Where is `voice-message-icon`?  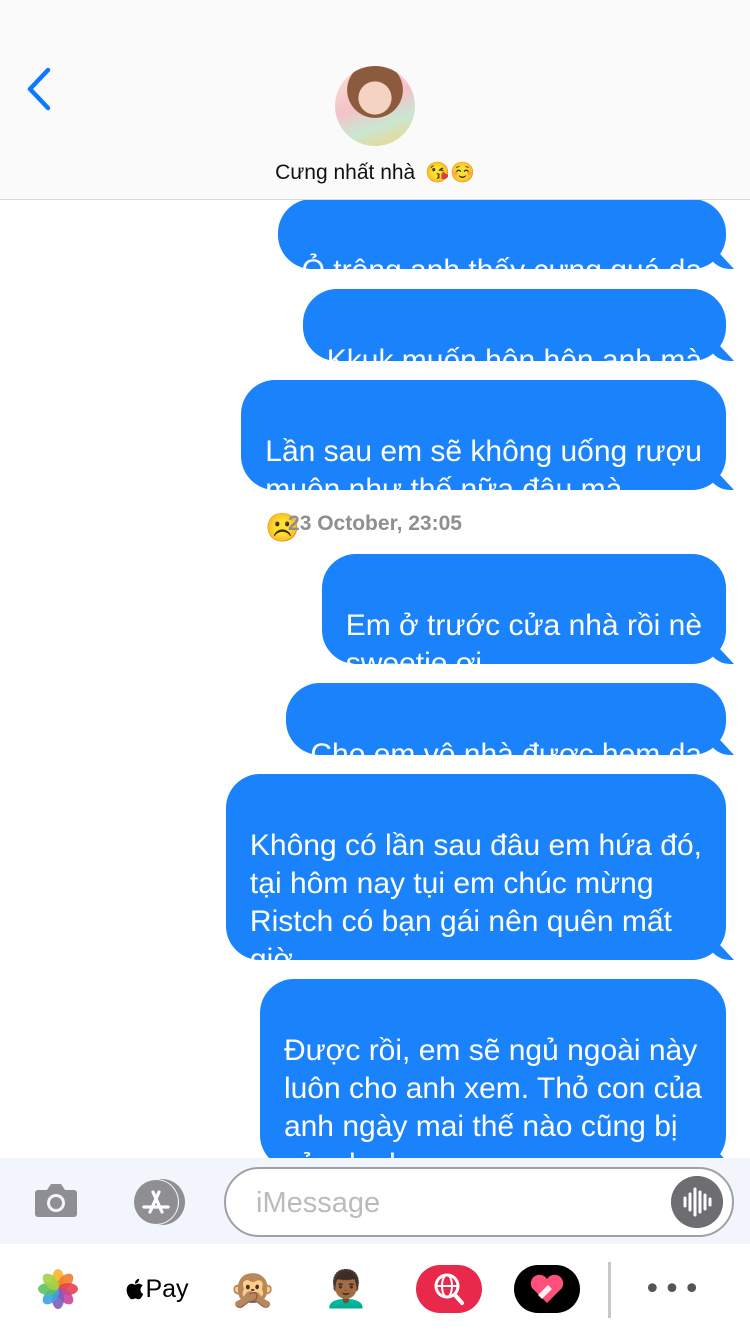 voice-message-icon is located at coordinates (697, 1202).